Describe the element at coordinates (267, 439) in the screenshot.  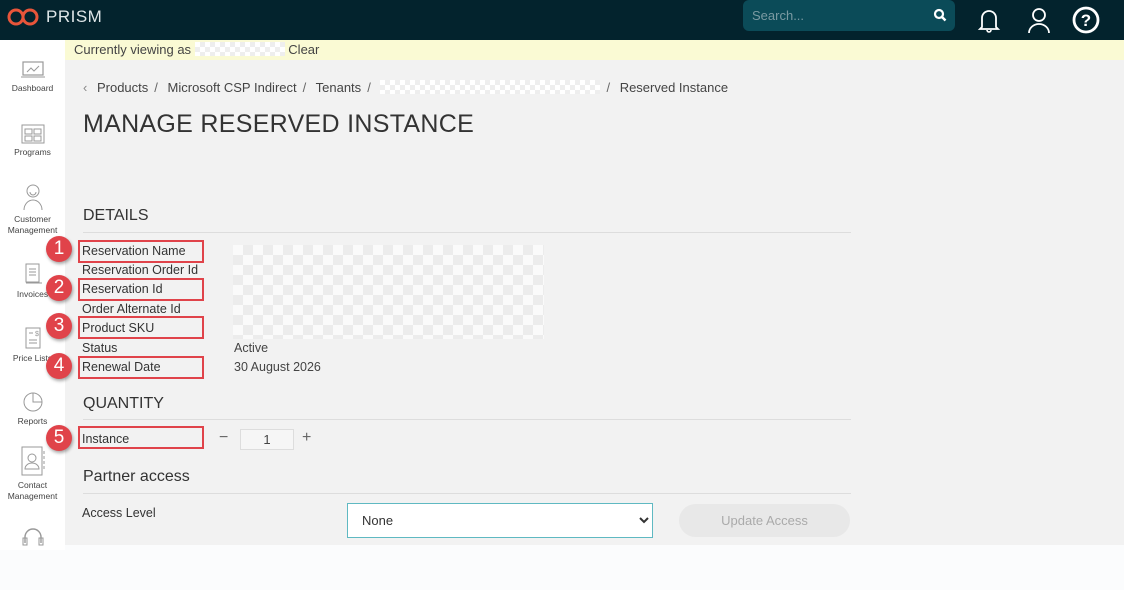
I see `quantity-input: 1` at that location.